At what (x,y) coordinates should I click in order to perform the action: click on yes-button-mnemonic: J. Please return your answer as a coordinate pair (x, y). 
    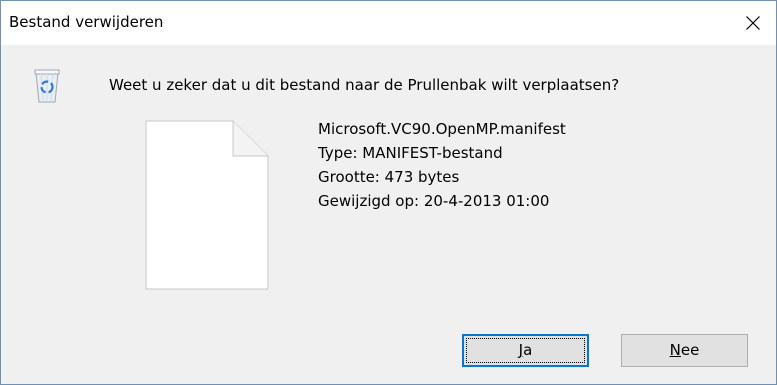
    Looking at the image, I should click on (521, 350).